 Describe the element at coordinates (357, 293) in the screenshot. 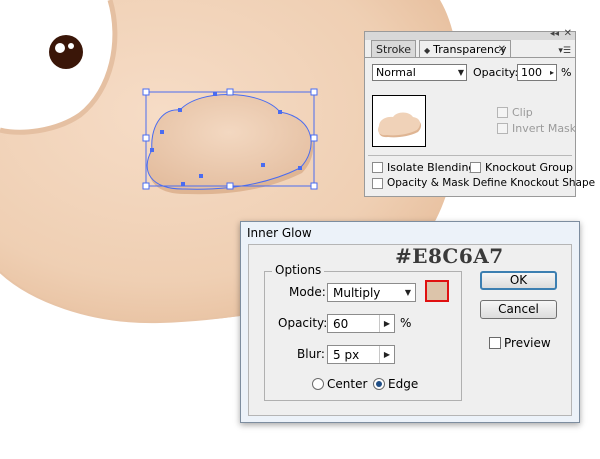

I see `mode-value: Multiply` at that location.